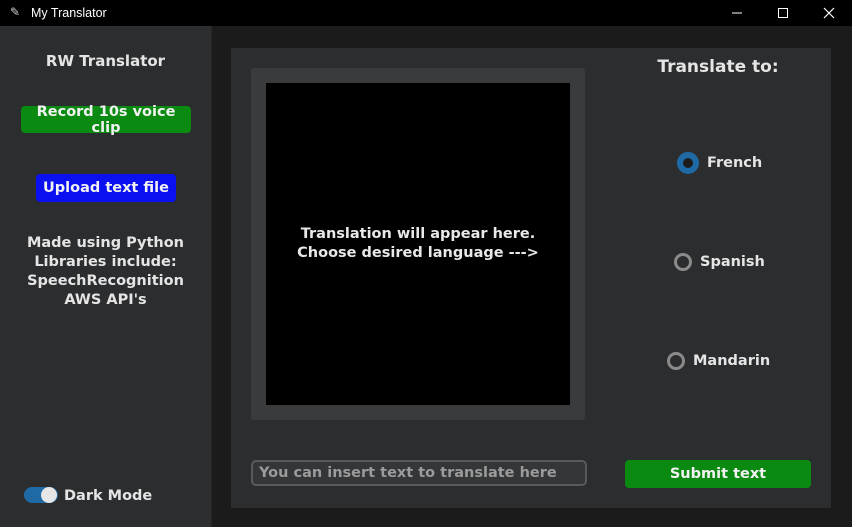  I want to click on record-voice-button: Record 10s voice clip, so click(106, 120).